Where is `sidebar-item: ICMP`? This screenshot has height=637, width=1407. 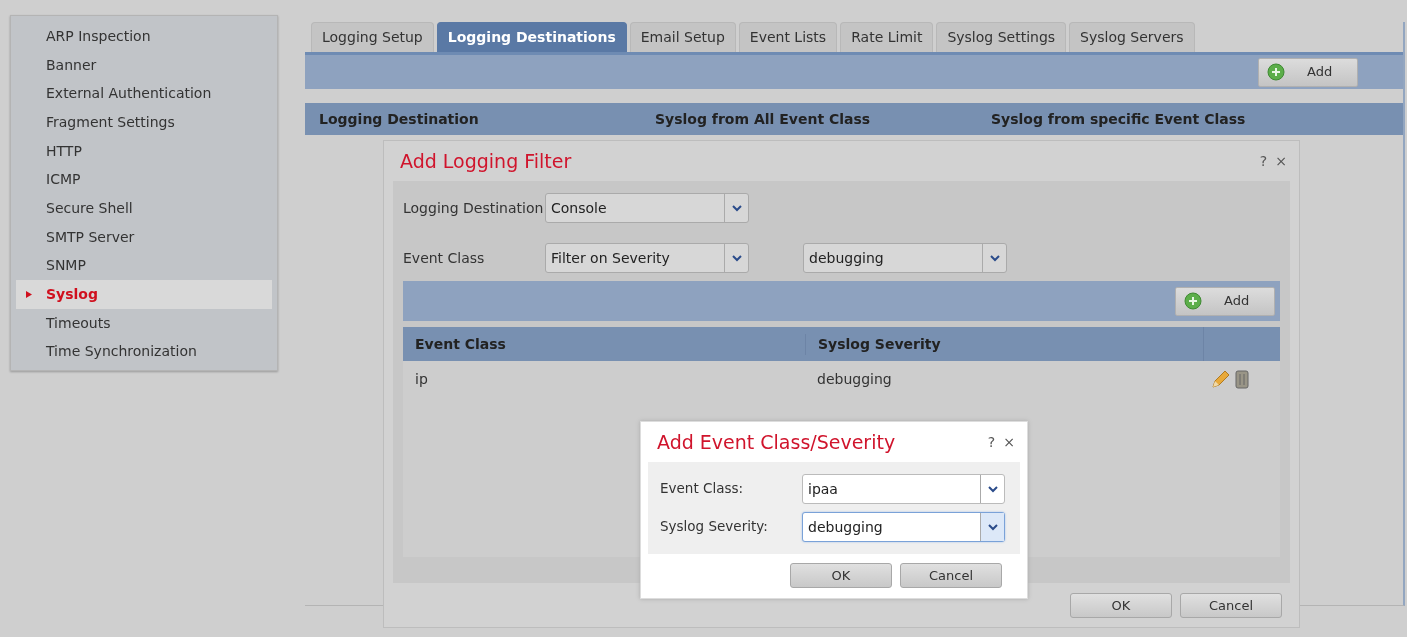 sidebar-item: ICMP is located at coordinates (144, 180).